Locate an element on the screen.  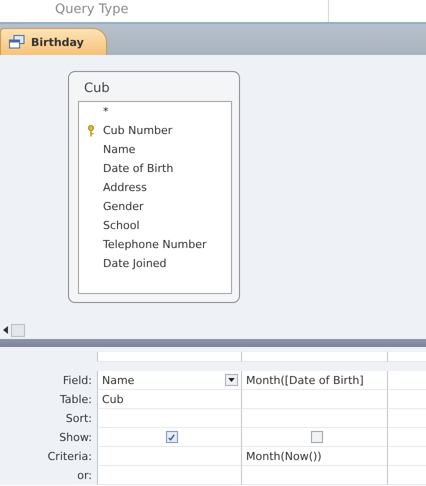
field-name: * is located at coordinates (105, 111).